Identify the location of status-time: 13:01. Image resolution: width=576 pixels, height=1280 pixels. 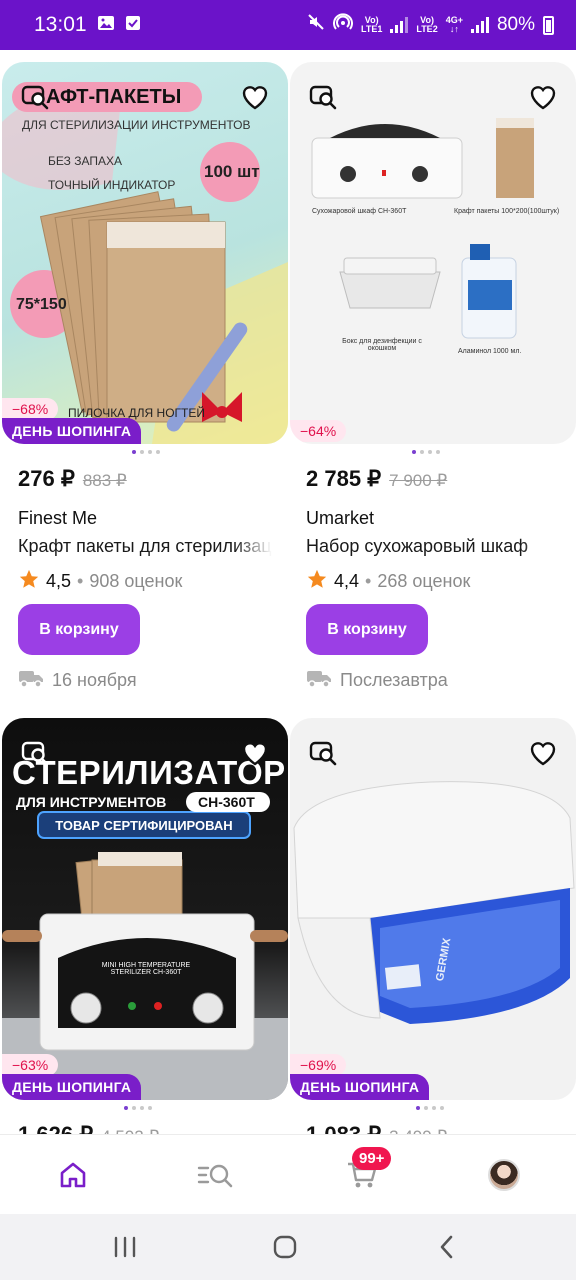
(60, 24).